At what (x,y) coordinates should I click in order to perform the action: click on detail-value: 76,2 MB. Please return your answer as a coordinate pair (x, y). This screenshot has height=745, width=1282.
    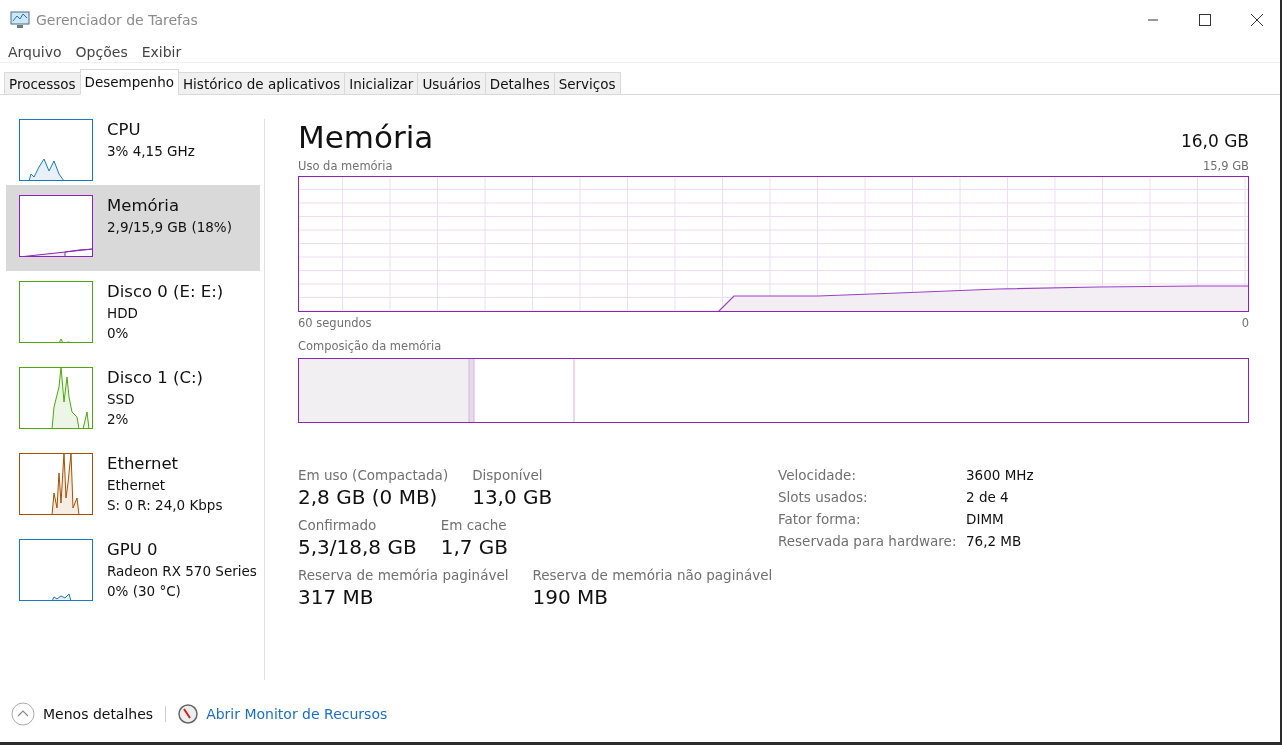
    Looking at the image, I should click on (994, 541).